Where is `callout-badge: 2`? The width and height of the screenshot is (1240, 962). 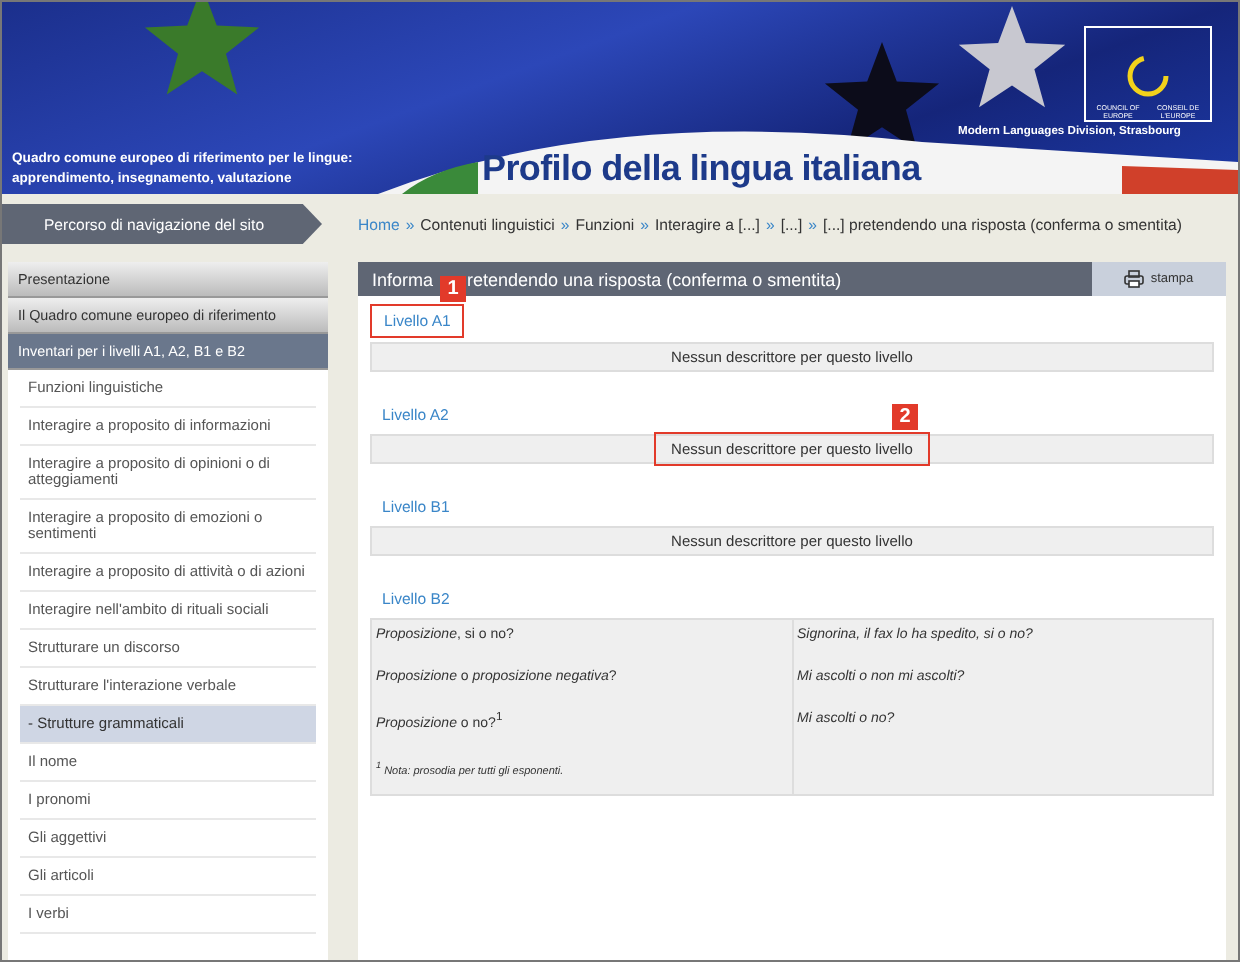 callout-badge: 2 is located at coordinates (905, 417).